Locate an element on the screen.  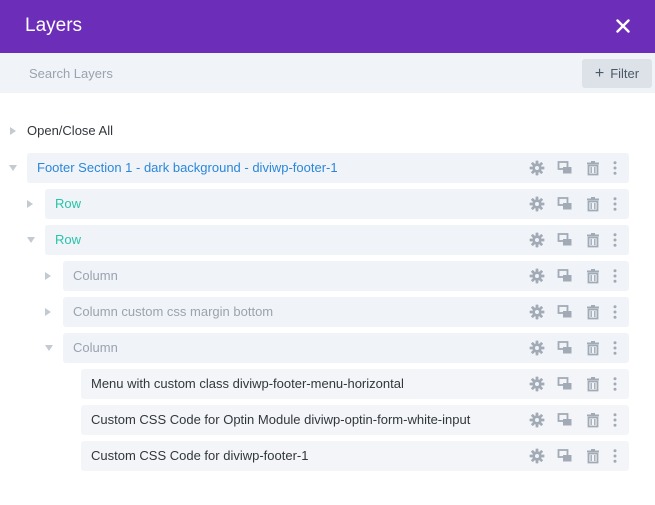
filter-button: + Filter is located at coordinates (617, 73).